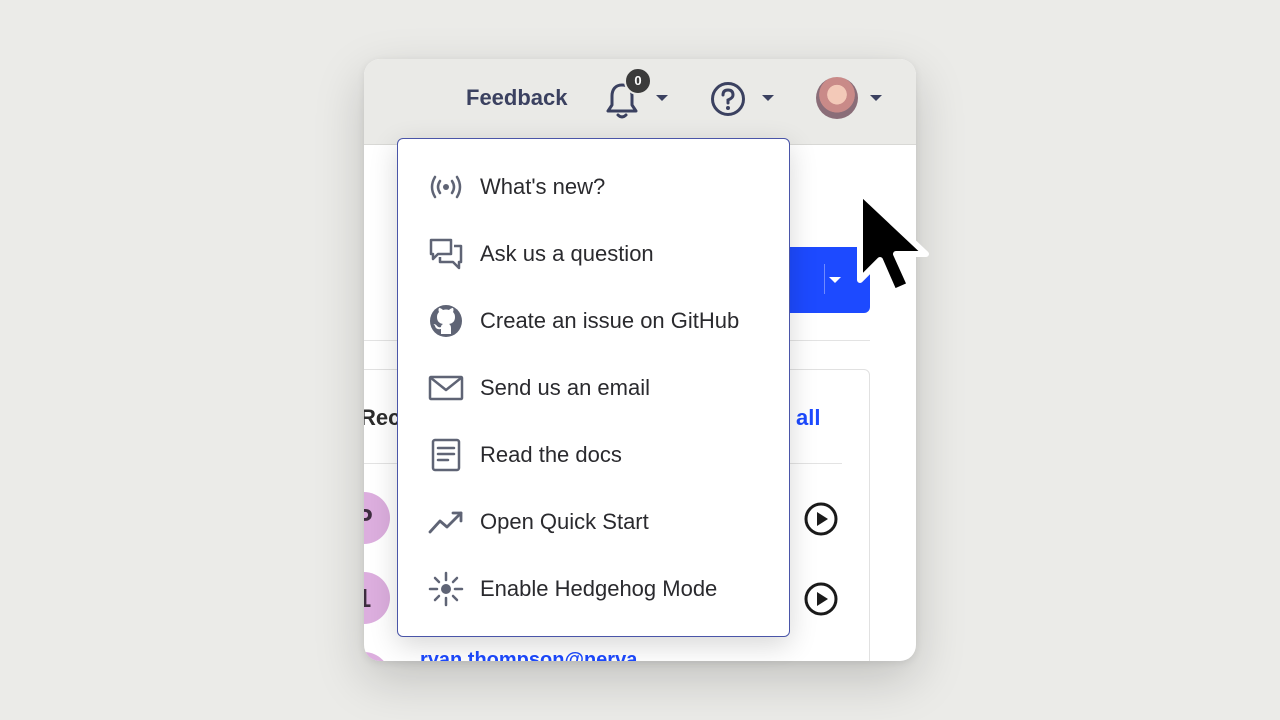 The image size is (1280, 720). I want to click on menu-item-label: What's new?, so click(543, 186).